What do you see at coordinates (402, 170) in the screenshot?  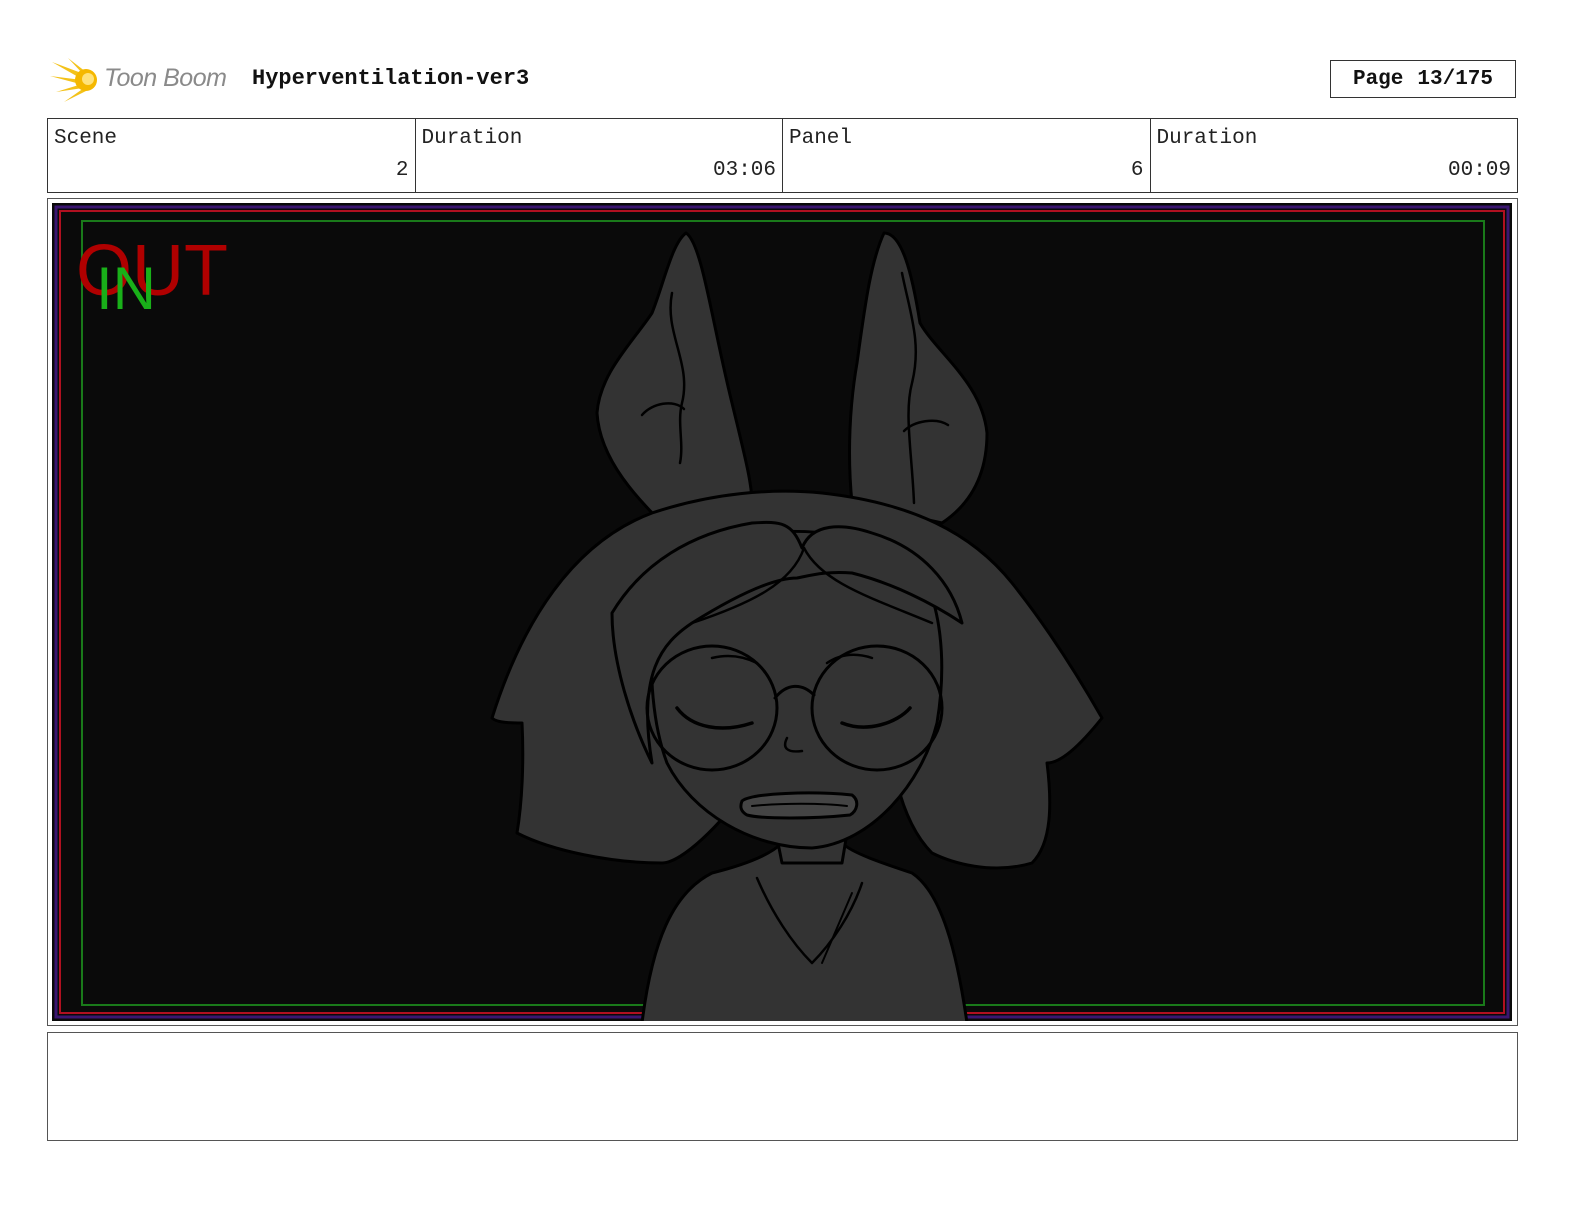 I see `scene-value: 2` at bounding box center [402, 170].